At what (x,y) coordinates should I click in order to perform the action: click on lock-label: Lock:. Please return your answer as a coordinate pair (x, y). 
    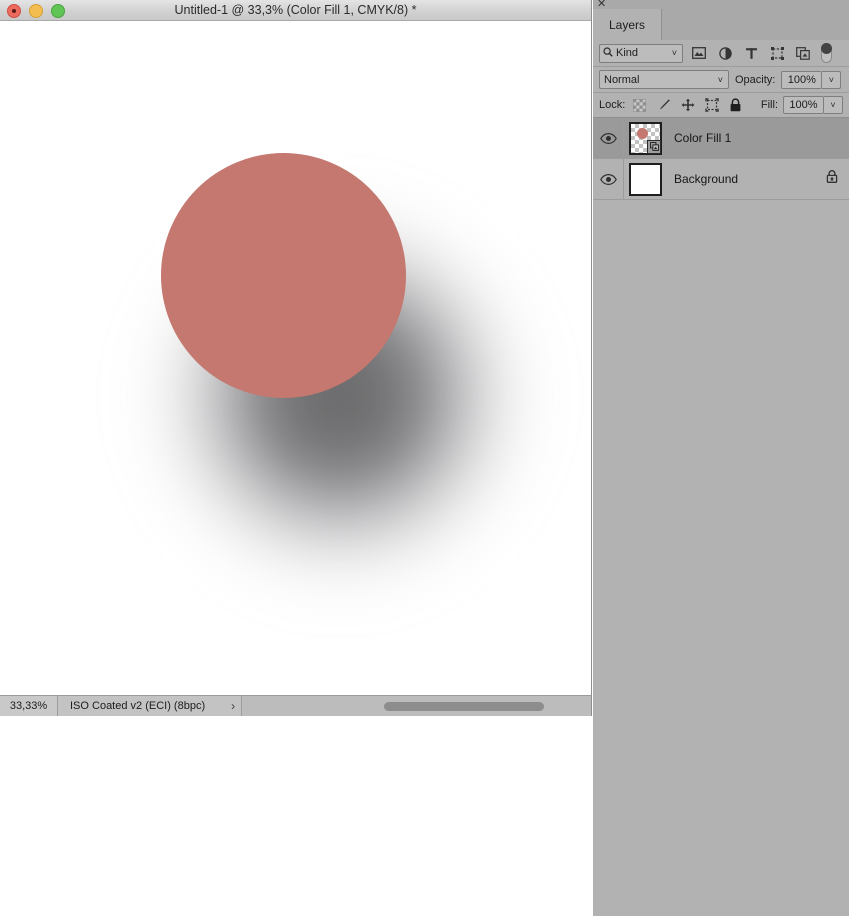
    Looking at the image, I should click on (612, 105).